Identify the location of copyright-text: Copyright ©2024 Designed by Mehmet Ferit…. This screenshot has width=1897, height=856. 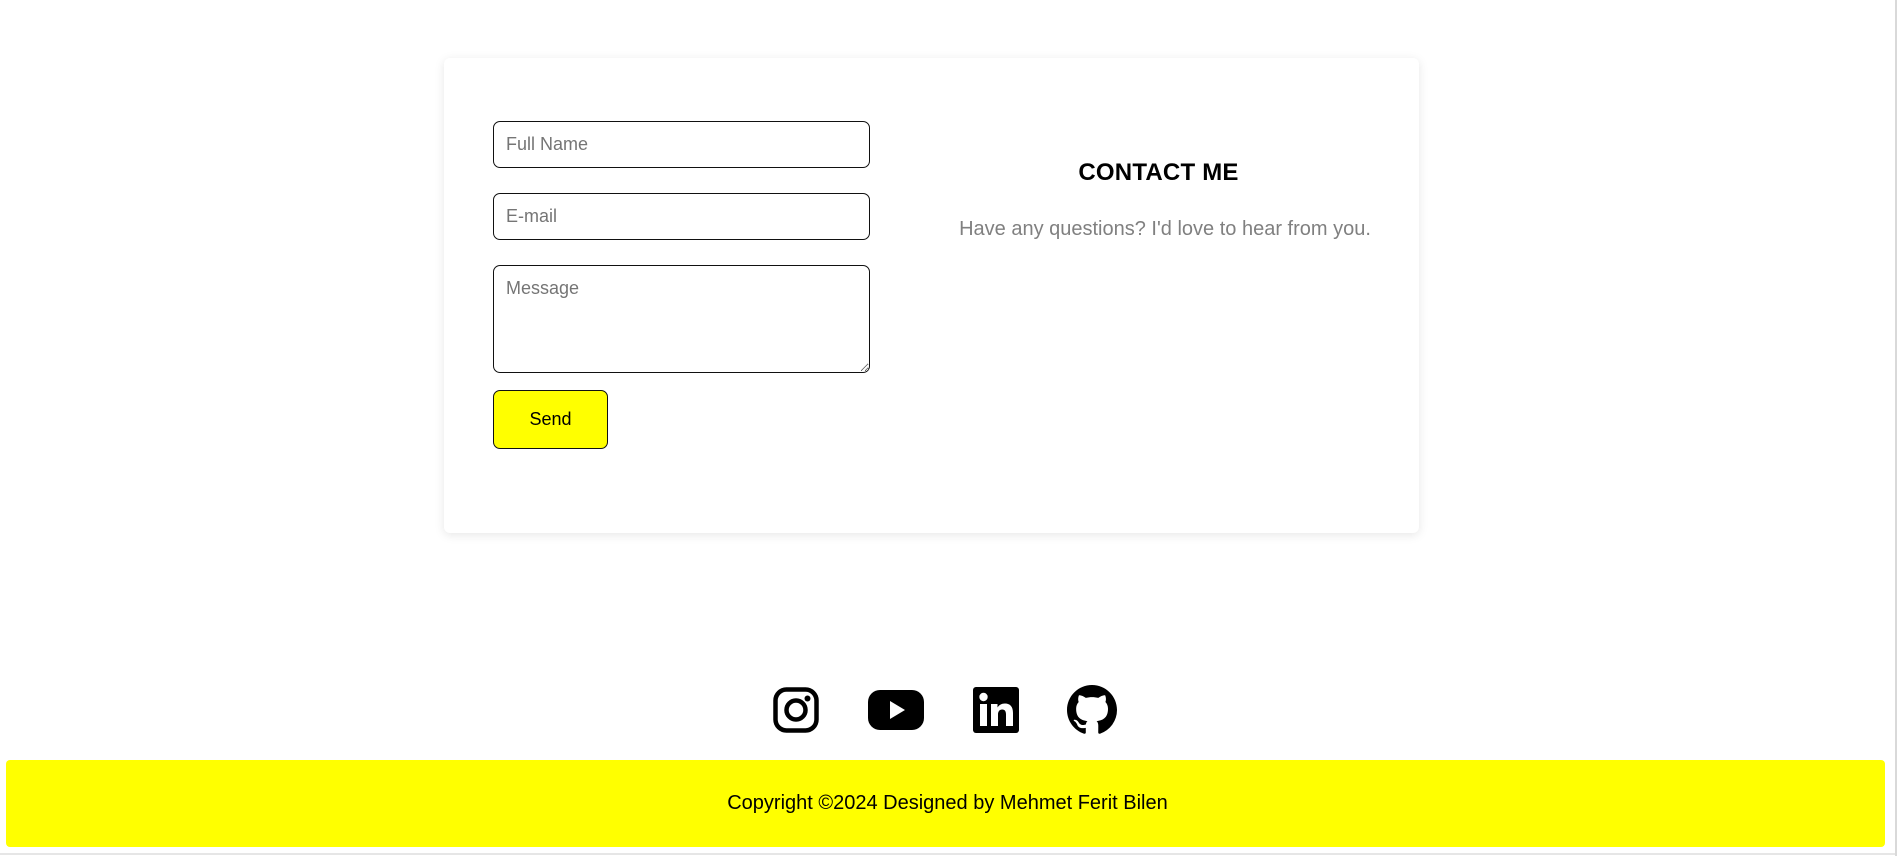
(947, 803).